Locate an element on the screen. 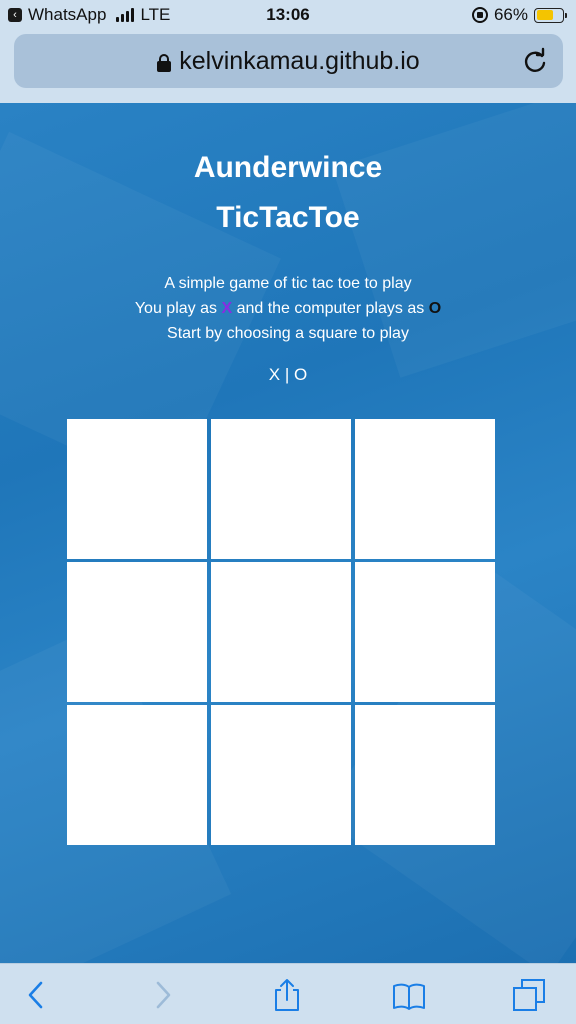 The width and height of the screenshot is (576, 1024). score-display: X | O is located at coordinates (288, 374).